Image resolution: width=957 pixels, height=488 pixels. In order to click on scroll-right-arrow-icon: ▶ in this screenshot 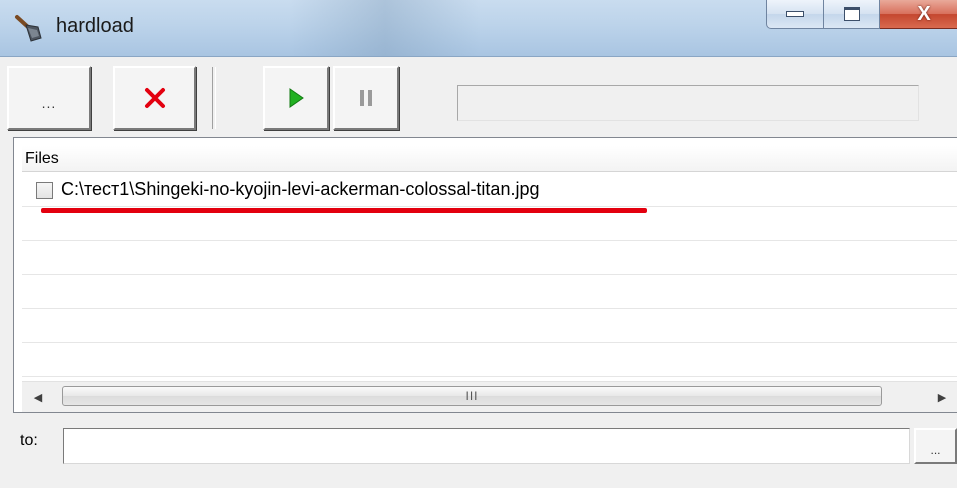, I will do `click(942, 397)`.